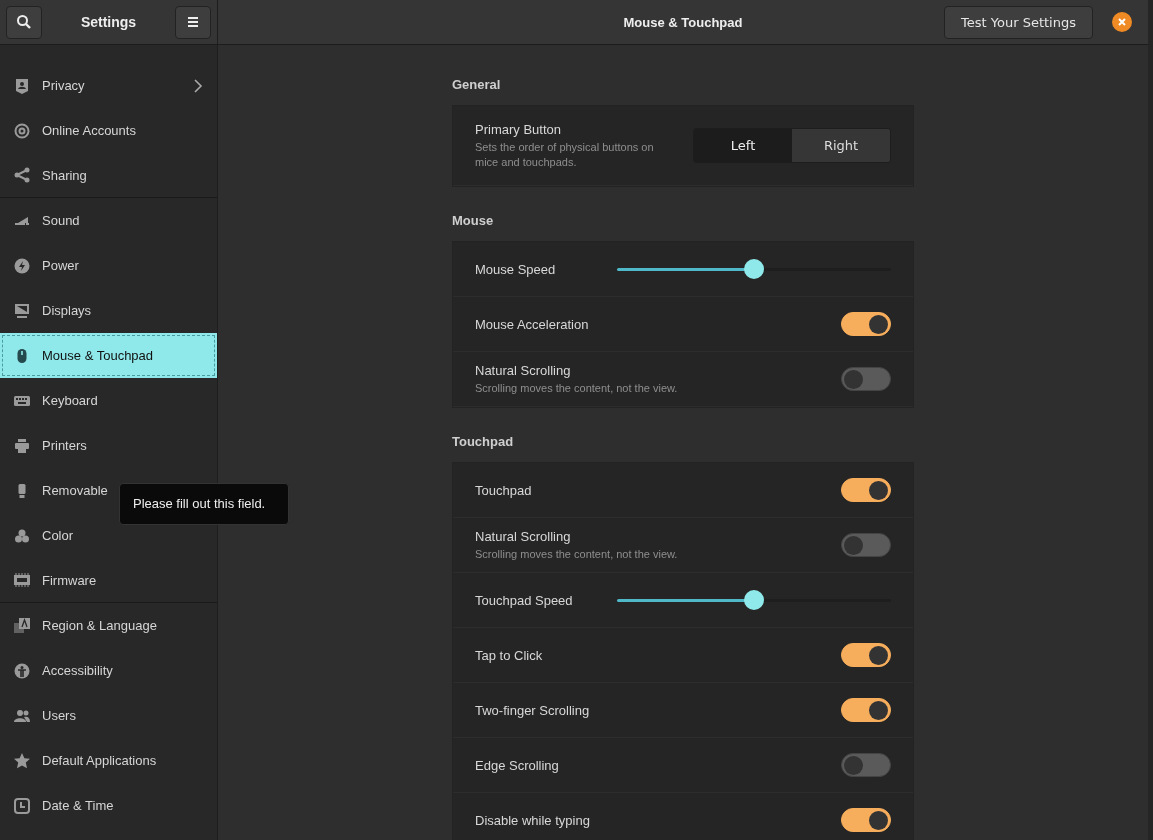 Image resolution: width=1153 pixels, height=840 pixels. What do you see at coordinates (503, 490) in the screenshot?
I see `setting-label: Touchpad` at bounding box center [503, 490].